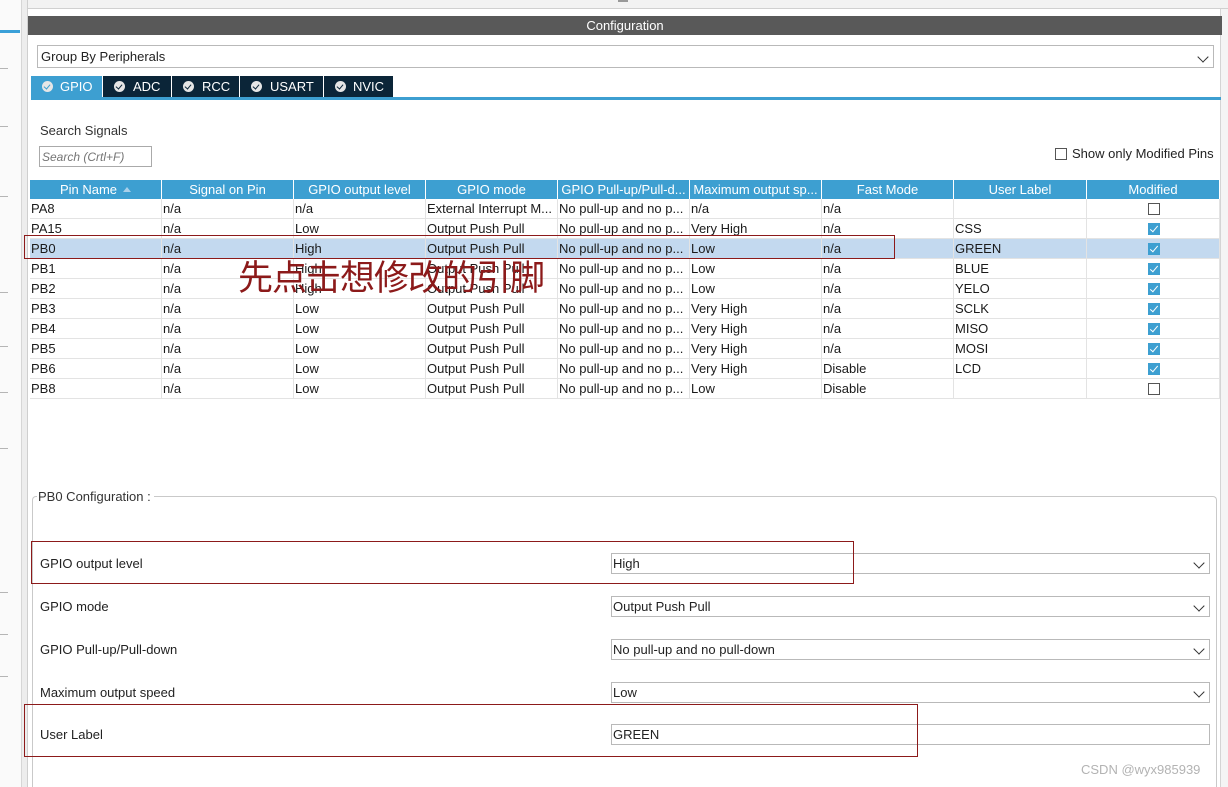 This screenshot has height=787, width=1228. I want to click on tab-label: NVIC, so click(369, 86).